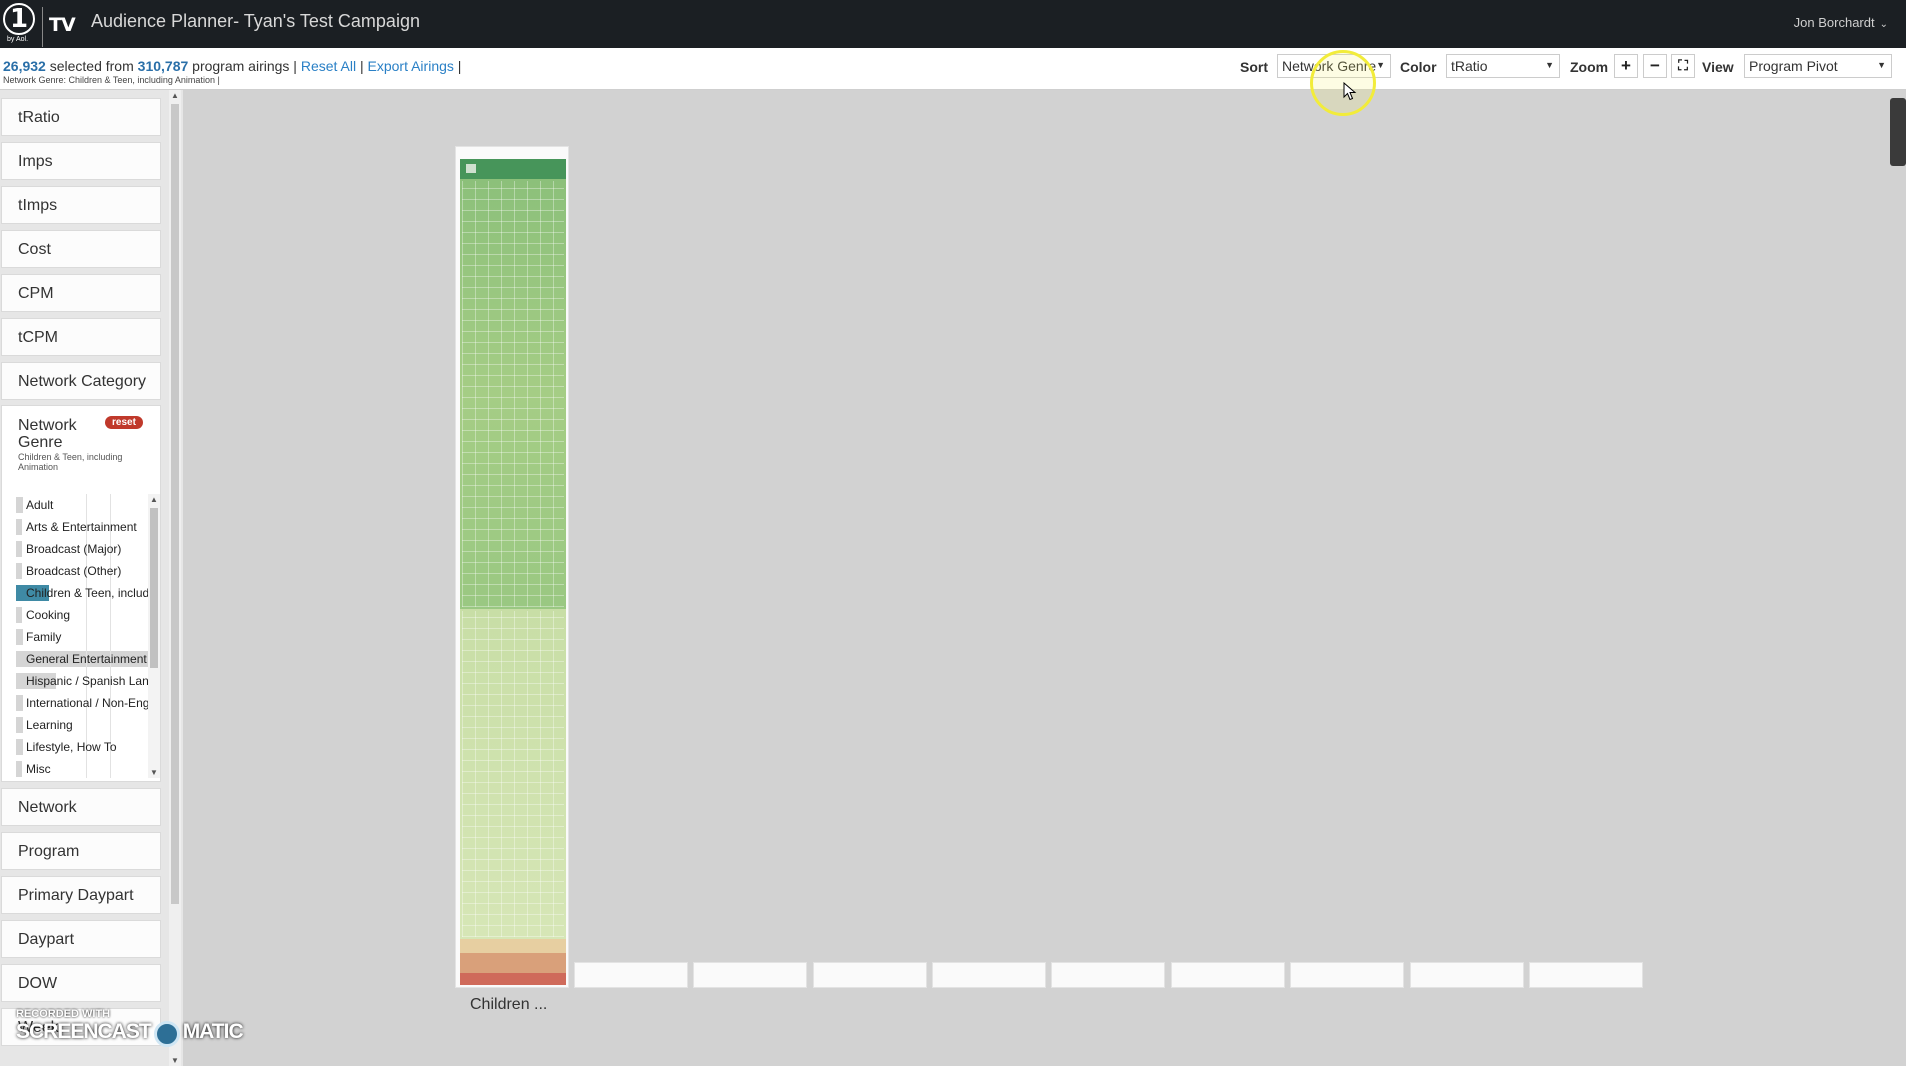  What do you see at coordinates (82, 527) in the screenshot?
I see `genre-option: Arts & Entertainment` at bounding box center [82, 527].